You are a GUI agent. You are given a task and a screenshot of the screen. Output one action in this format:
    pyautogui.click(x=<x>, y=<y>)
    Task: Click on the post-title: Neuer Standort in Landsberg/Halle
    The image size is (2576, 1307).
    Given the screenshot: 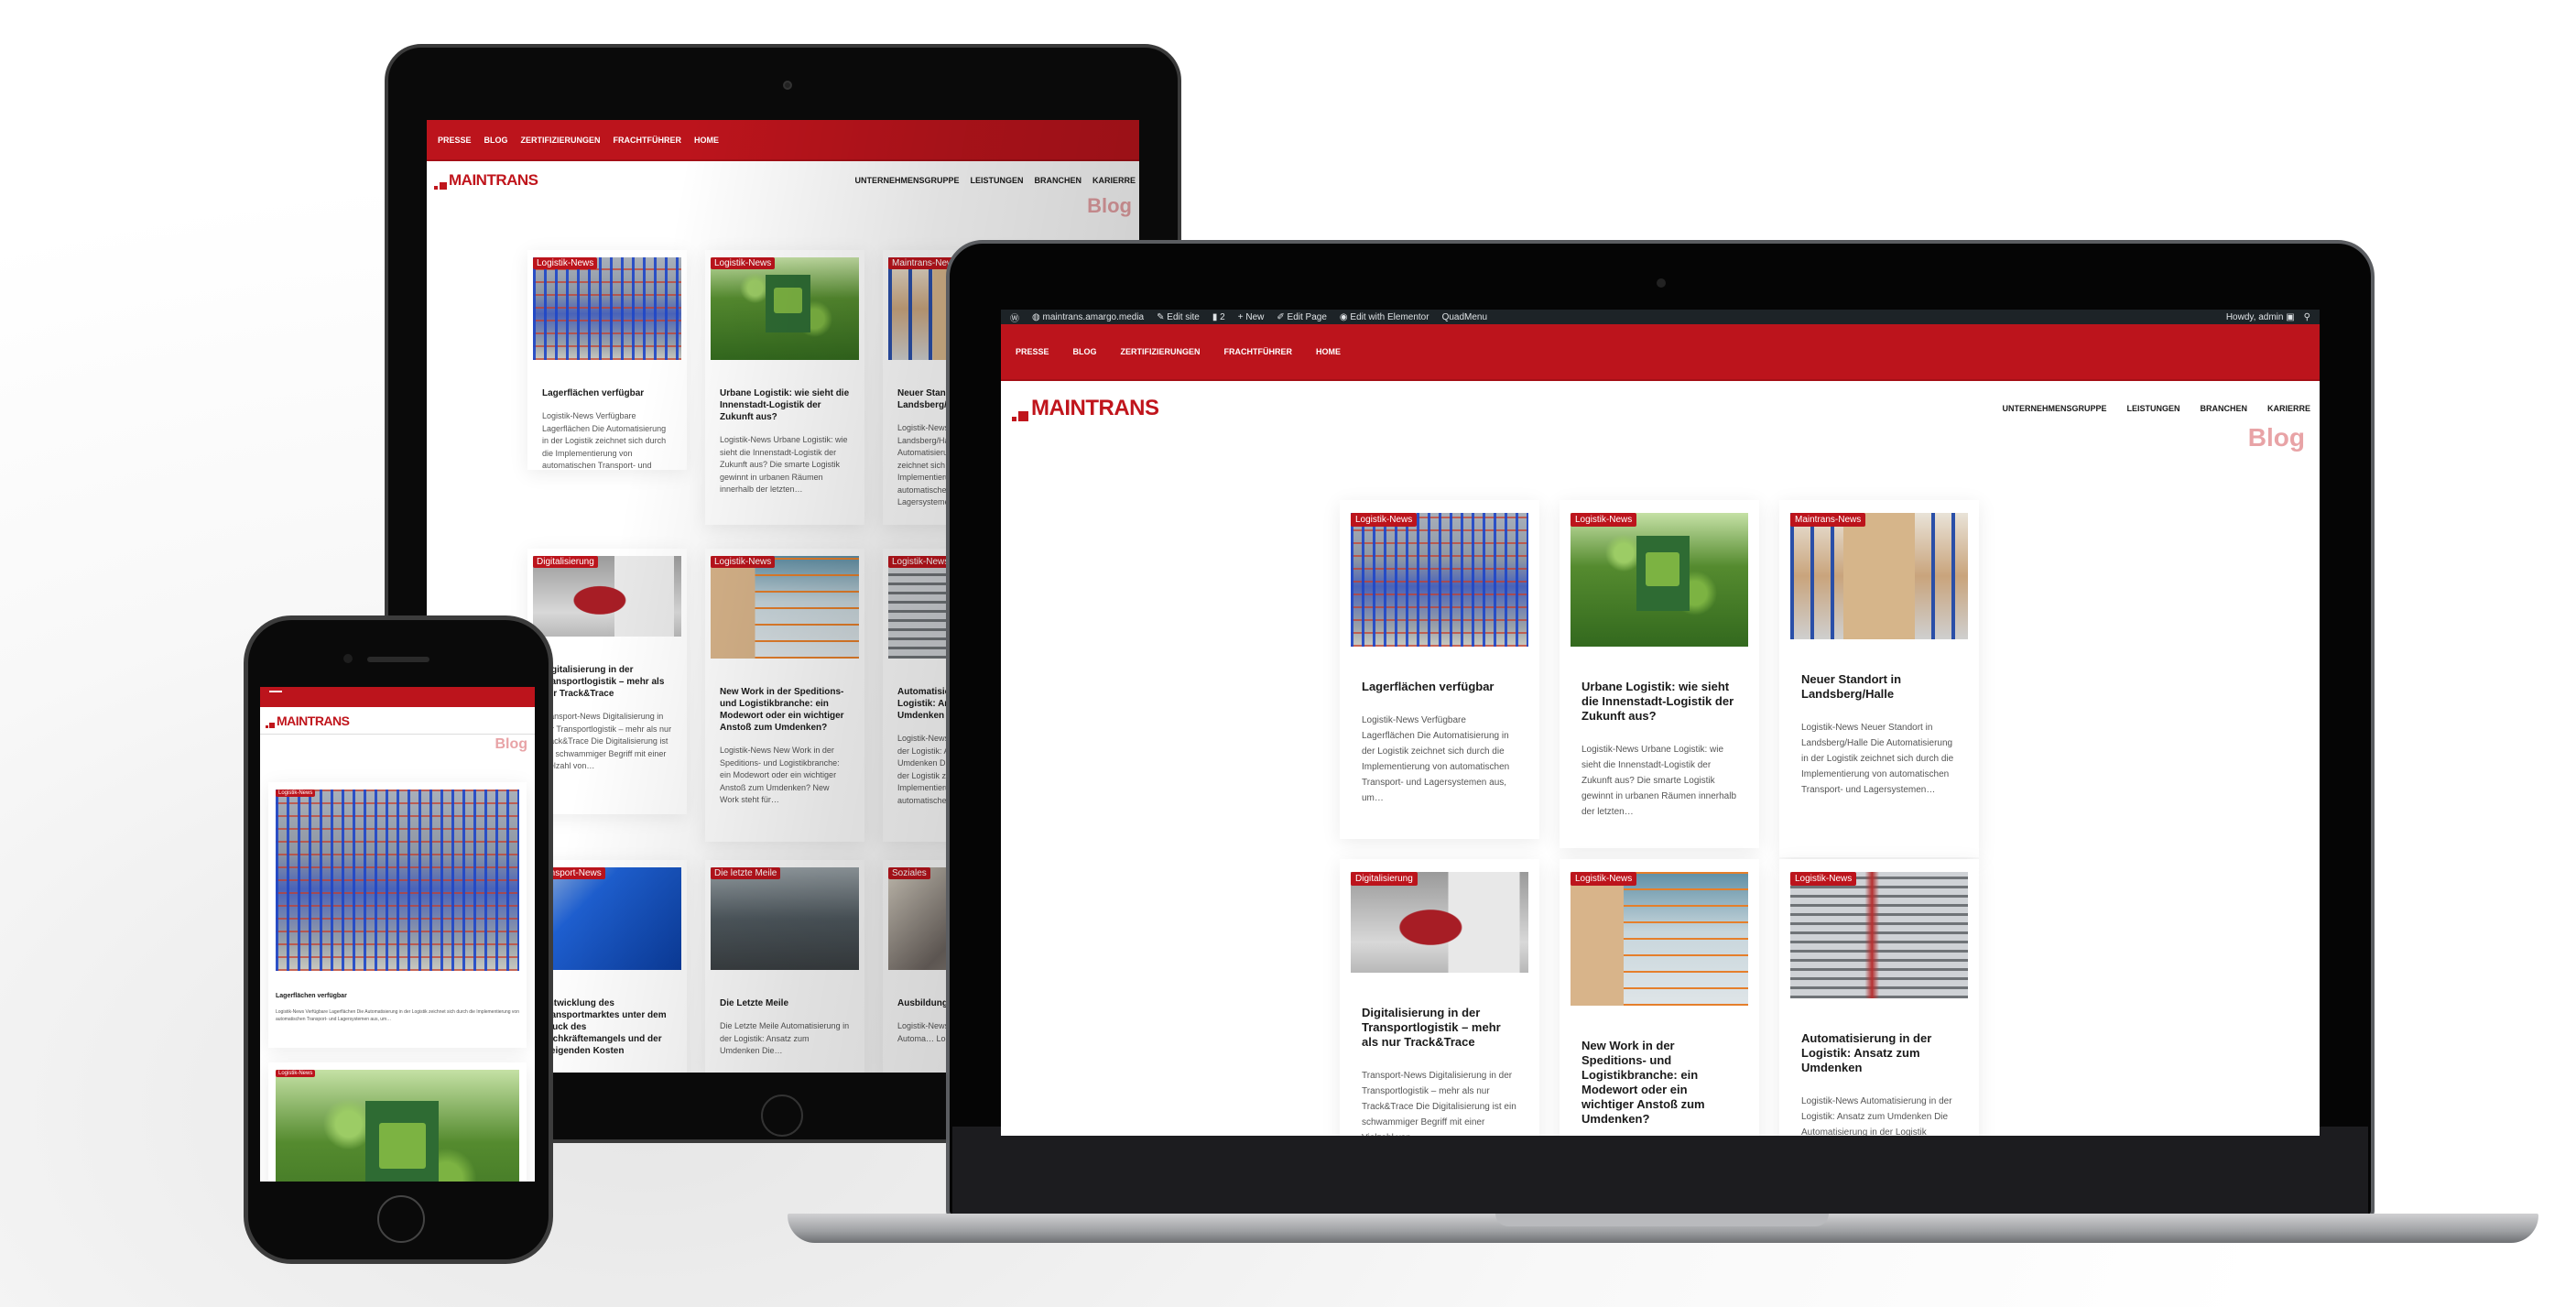 What is the action you would take?
    pyautogui.click(x=1879, y=687)
    